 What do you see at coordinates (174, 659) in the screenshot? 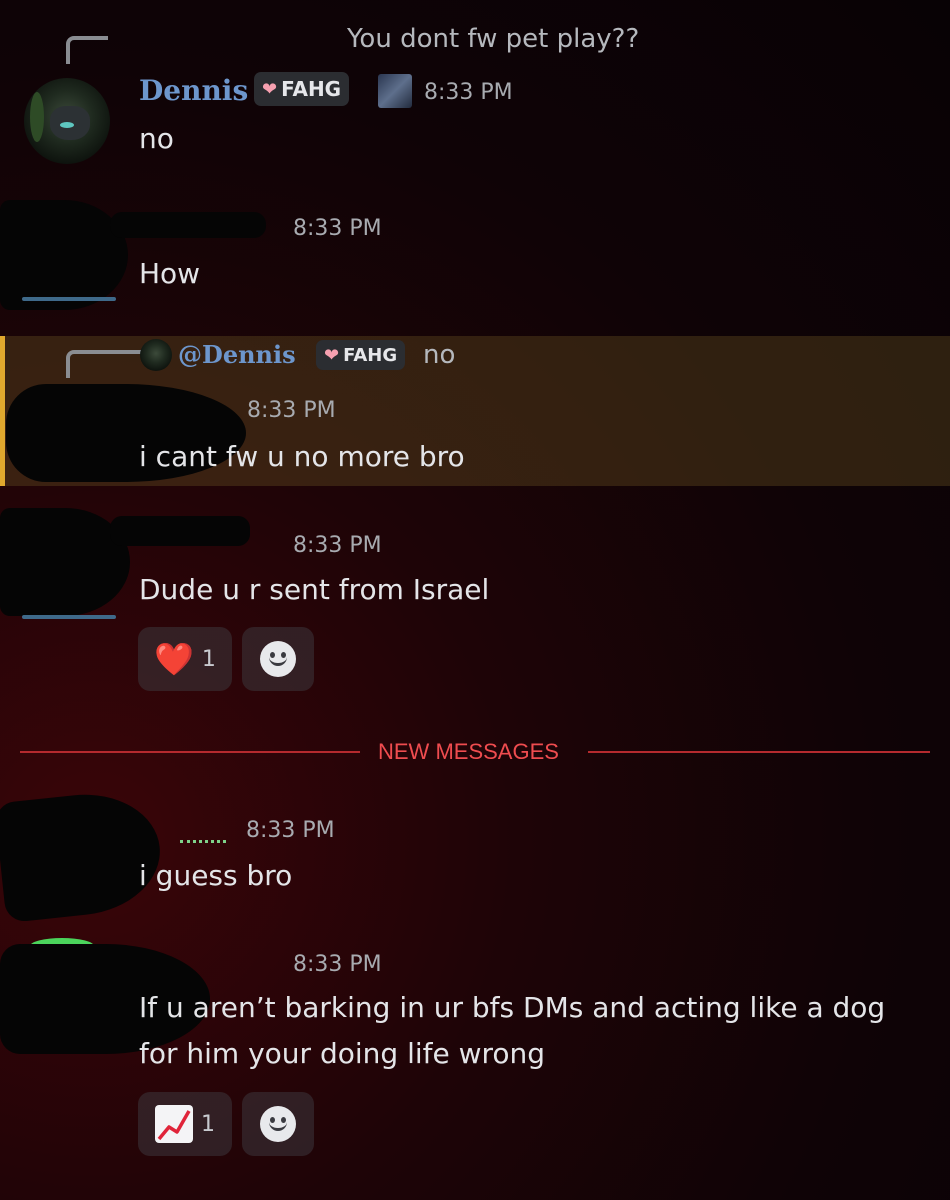
I see `heart-emoji-icon: ❤️` at bounding box center [174, 659].